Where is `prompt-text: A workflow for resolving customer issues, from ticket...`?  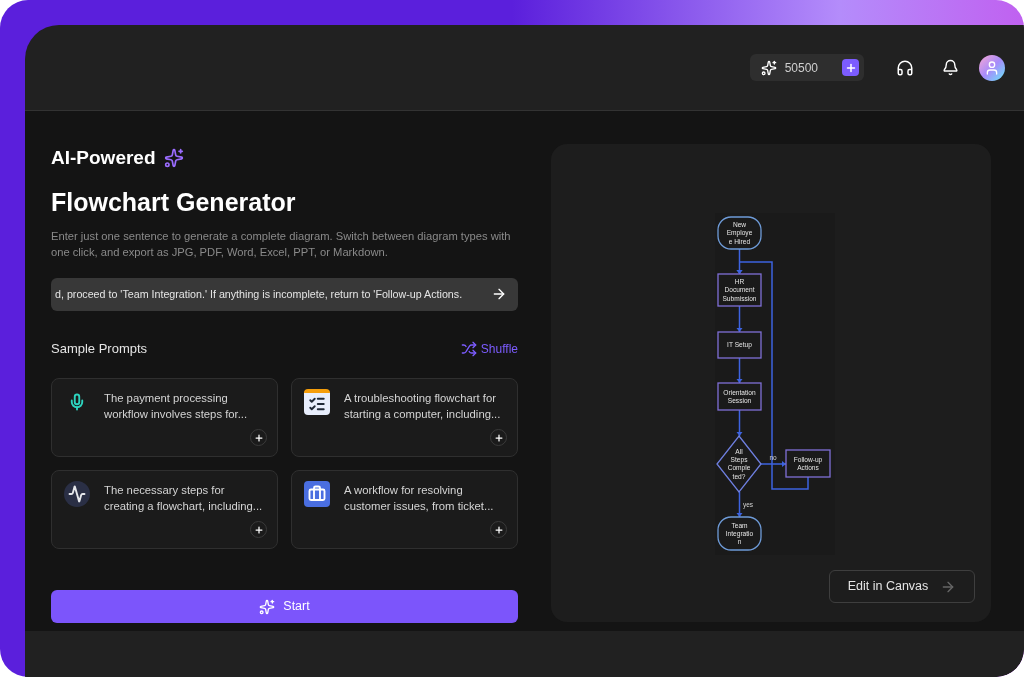 prompt-text: A workflow for resolving customer issues, from ticket... is located at coordinates (419, 499).